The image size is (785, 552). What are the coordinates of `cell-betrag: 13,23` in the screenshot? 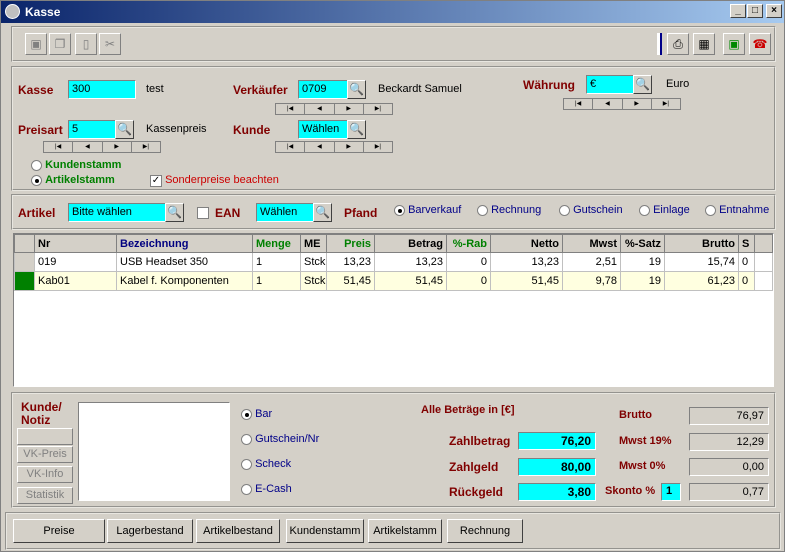 It's located at (410, 262).